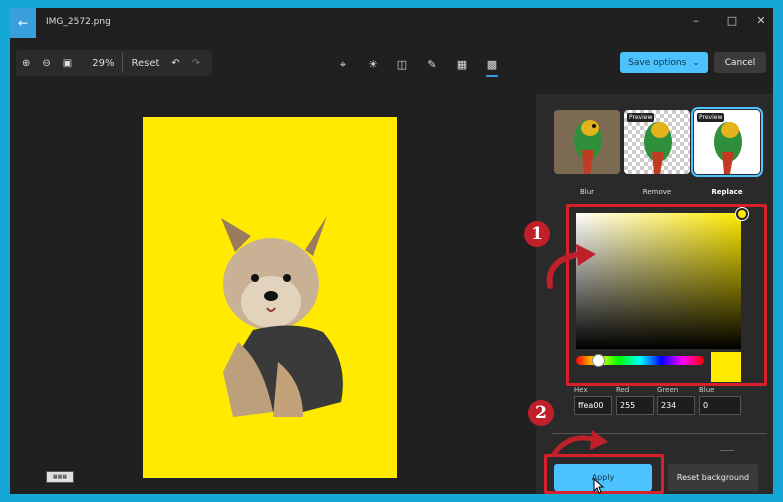 The width and height of the screenshot is (783, 502). I want to click on blue-label: Blue, so click(707, 390).